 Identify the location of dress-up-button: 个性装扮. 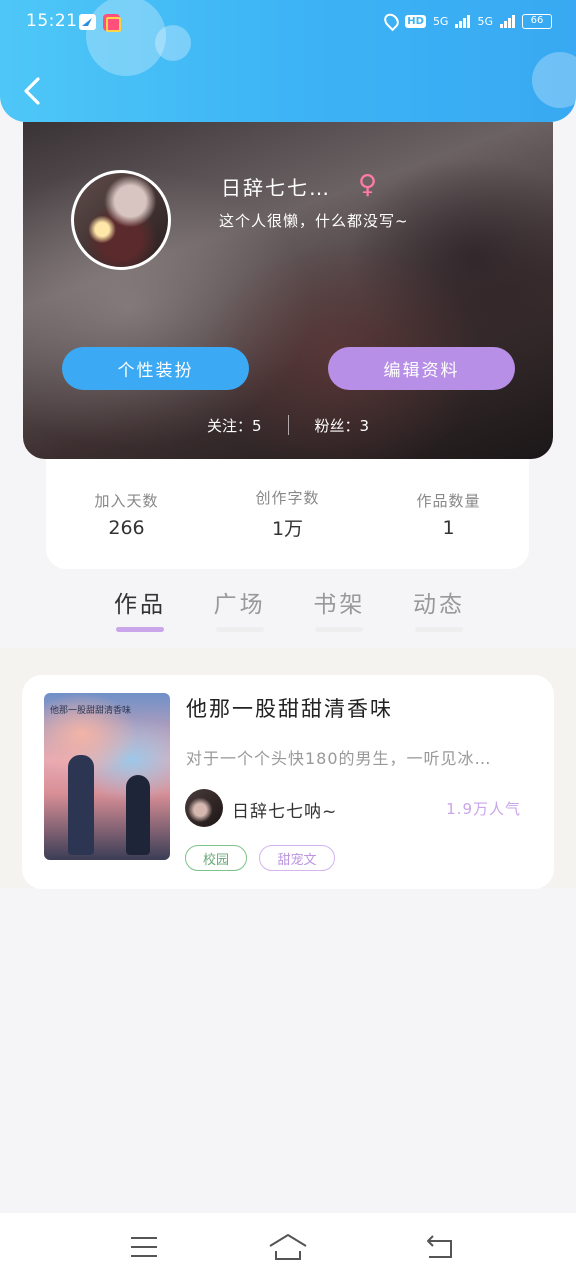
(155, 368).